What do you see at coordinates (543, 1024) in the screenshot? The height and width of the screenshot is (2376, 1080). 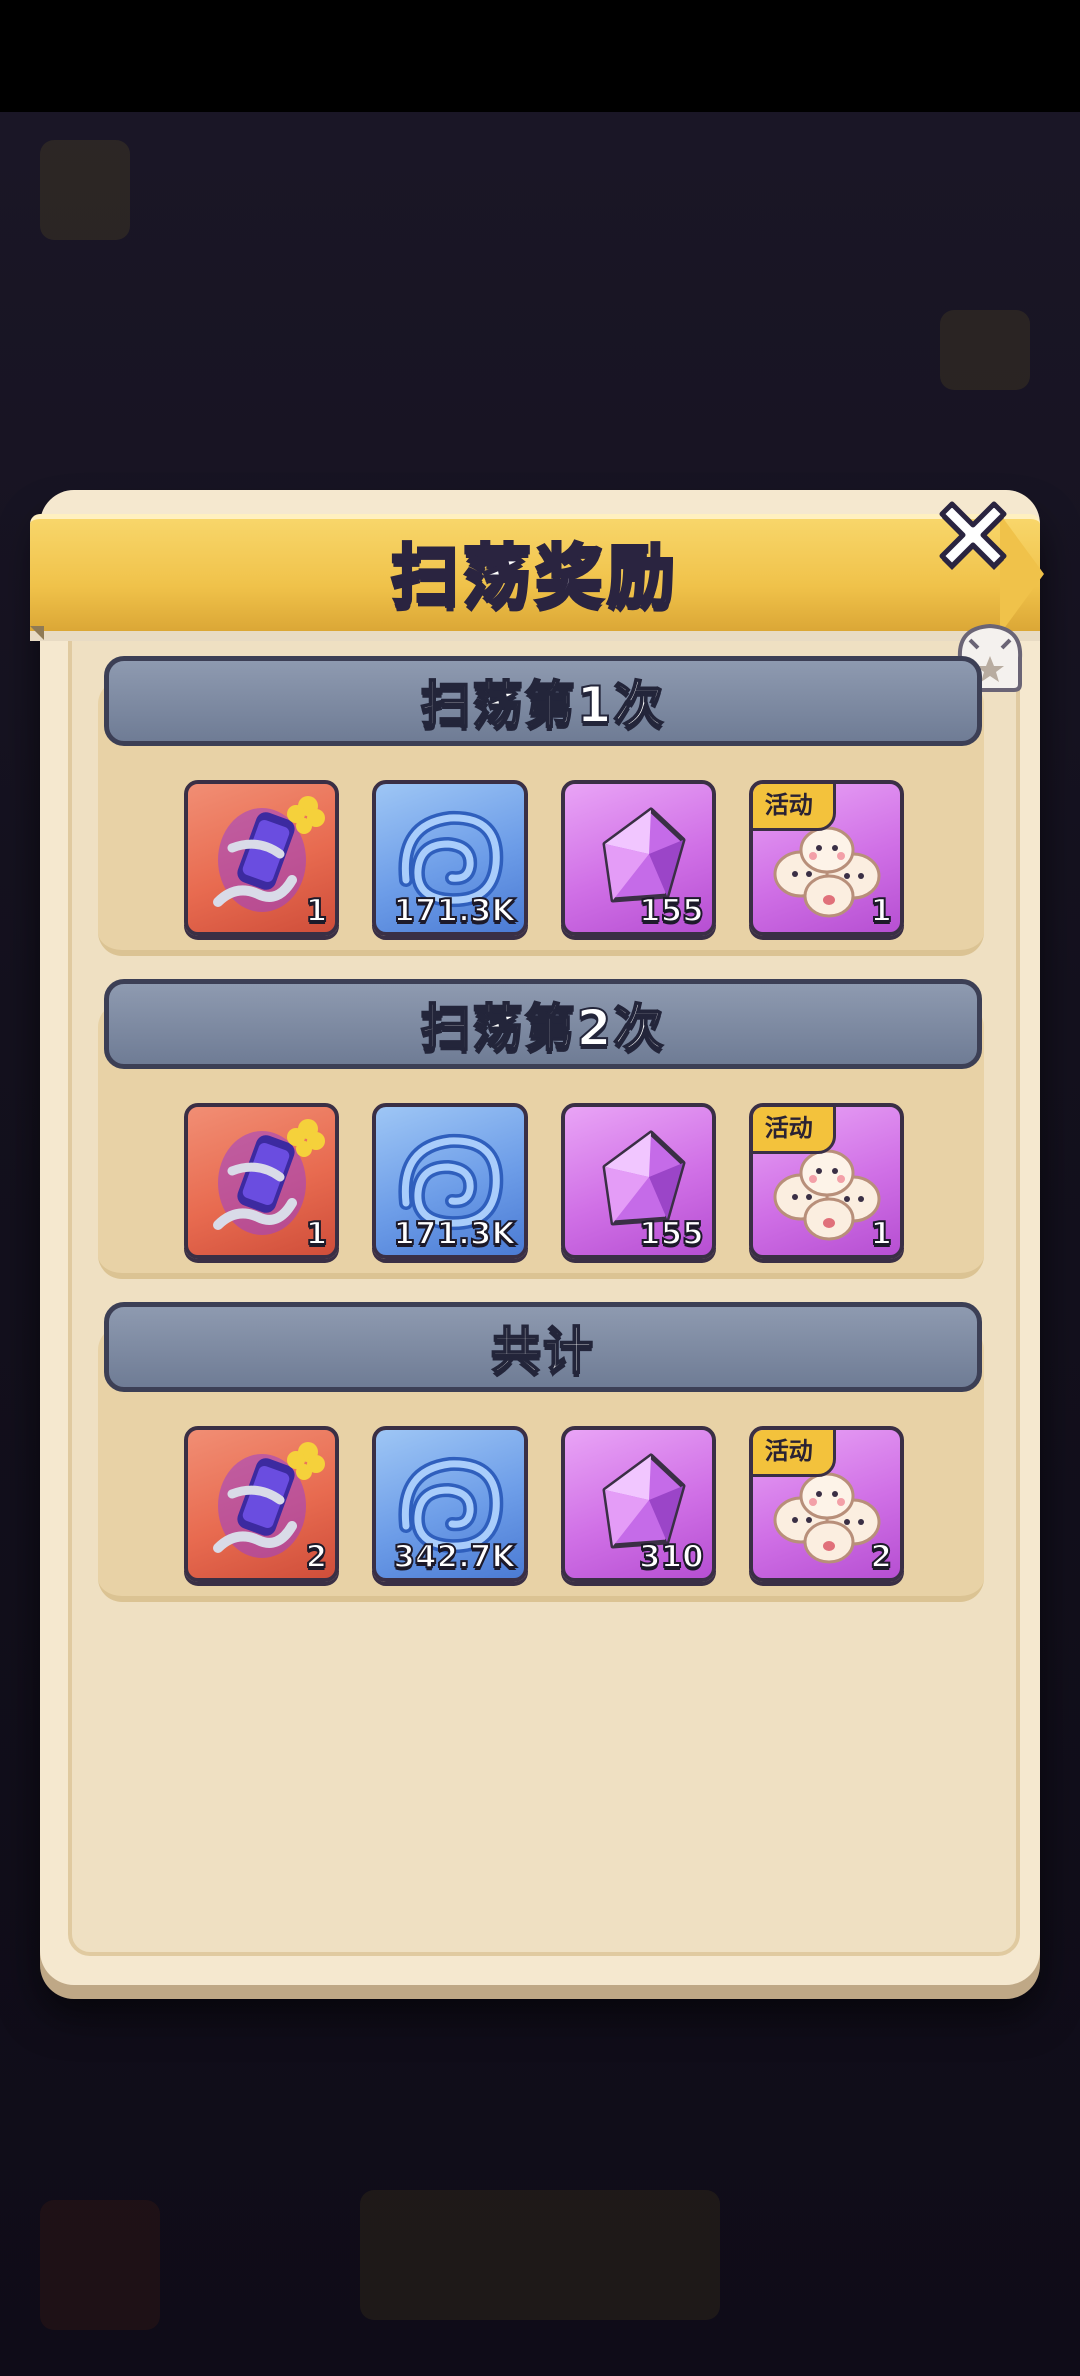 I see `section-header: 扫荡第2次` at bounding box center [543, 1024].